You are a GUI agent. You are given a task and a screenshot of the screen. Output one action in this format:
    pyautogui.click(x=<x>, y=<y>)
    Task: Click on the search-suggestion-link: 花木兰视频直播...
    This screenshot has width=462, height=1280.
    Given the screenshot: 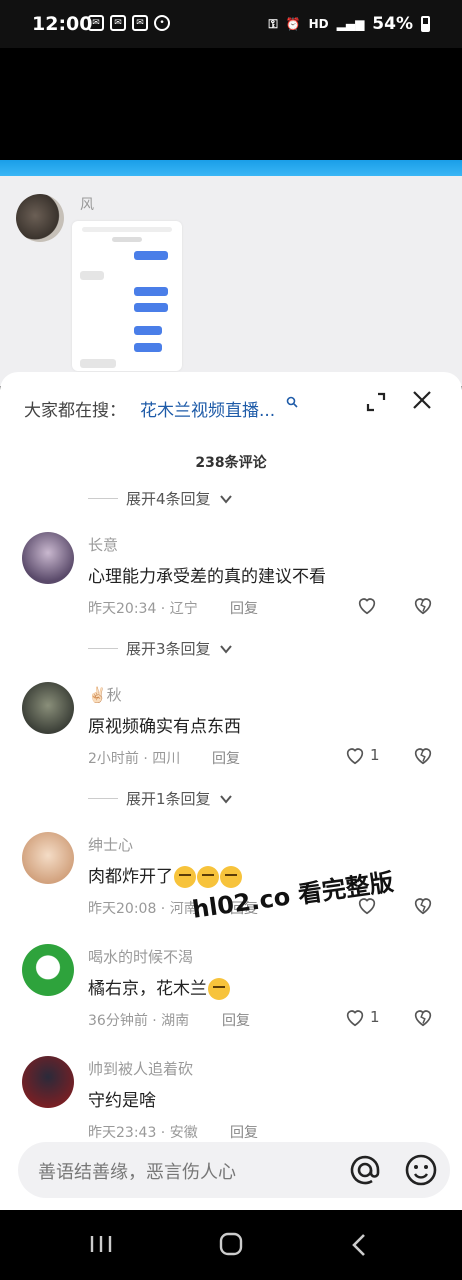 What is the action you would take?
    pyautogui.click(x=207, y=408)
    